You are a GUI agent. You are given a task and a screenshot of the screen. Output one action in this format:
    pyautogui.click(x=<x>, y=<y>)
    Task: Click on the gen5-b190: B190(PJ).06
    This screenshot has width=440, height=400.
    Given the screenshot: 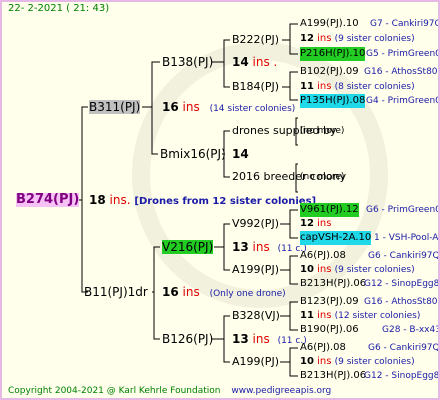 What is the action you would take?
    pyautogui.click(x=329, y=330)
    